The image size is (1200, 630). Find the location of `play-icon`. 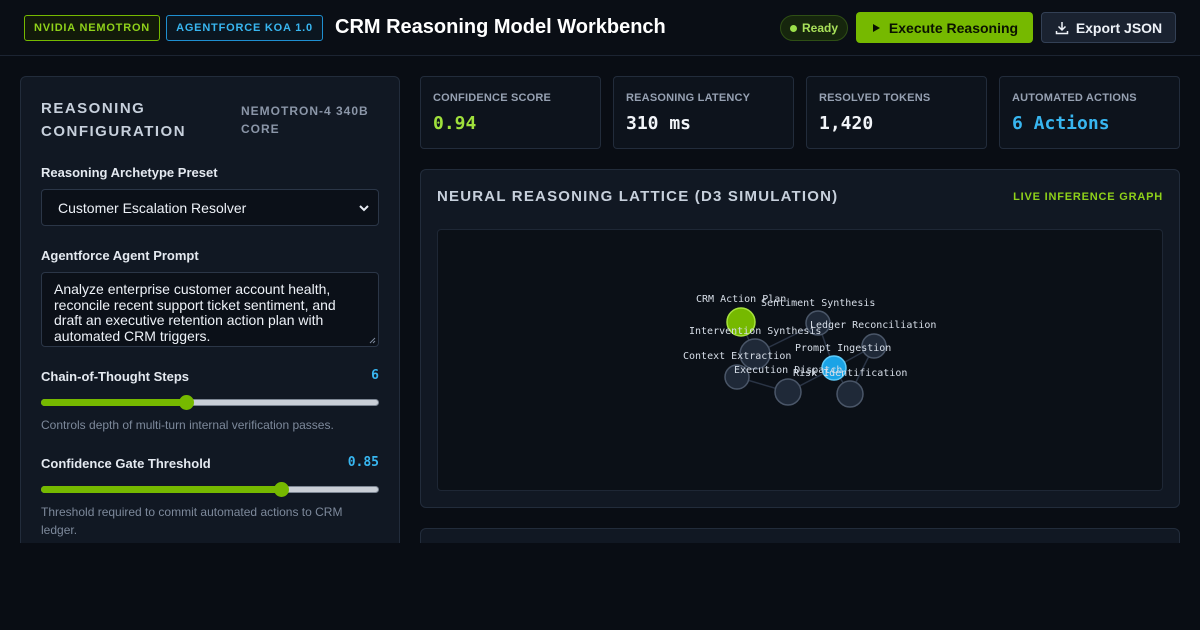

play-icon is located at coordinates (876, 27).